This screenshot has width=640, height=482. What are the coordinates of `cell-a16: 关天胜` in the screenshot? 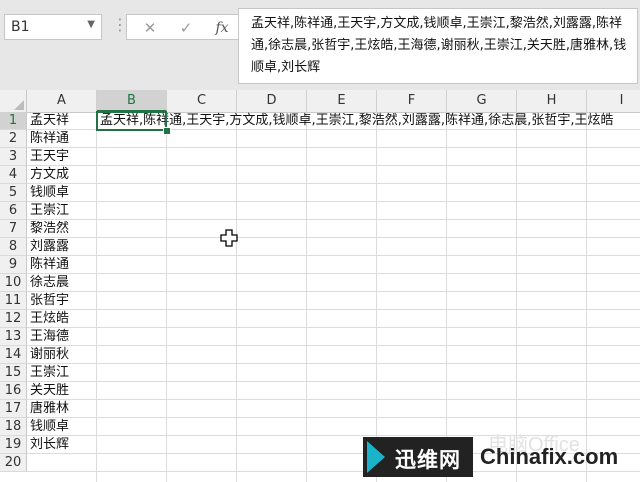 It's located at (62, 391).